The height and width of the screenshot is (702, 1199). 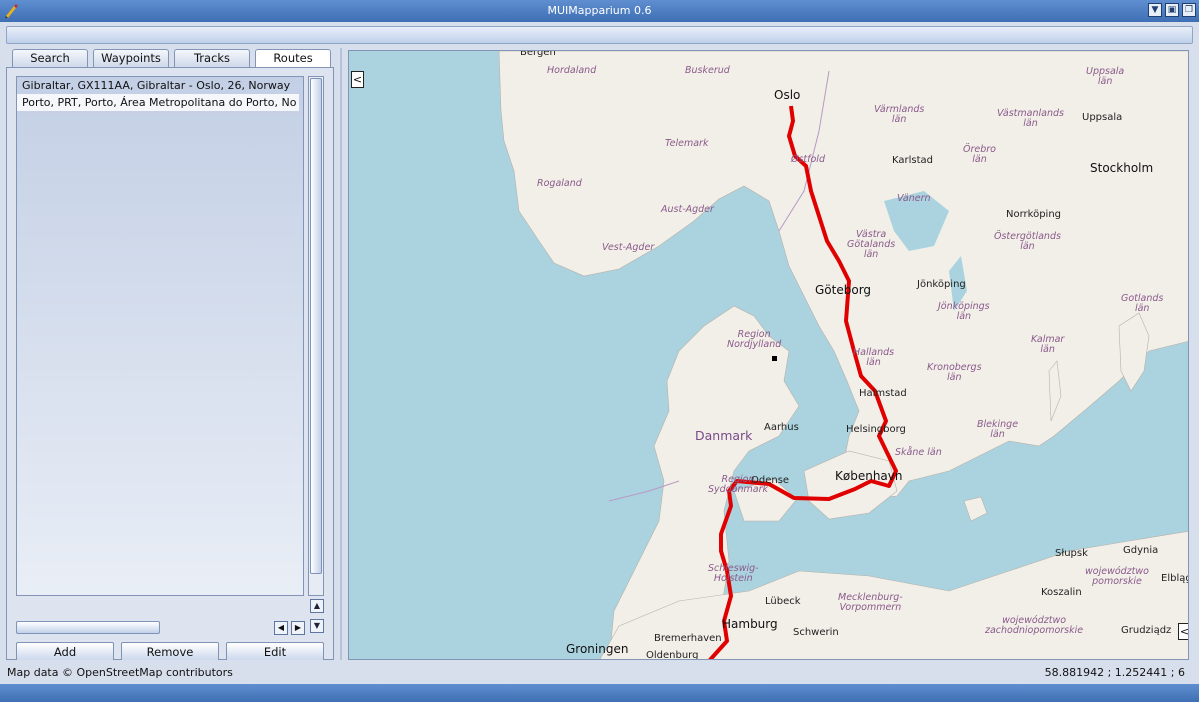 What do you see at coordinates (50, 58) in the screenshot?
I see `tab-search: Search` at bounding box center [50, 58].